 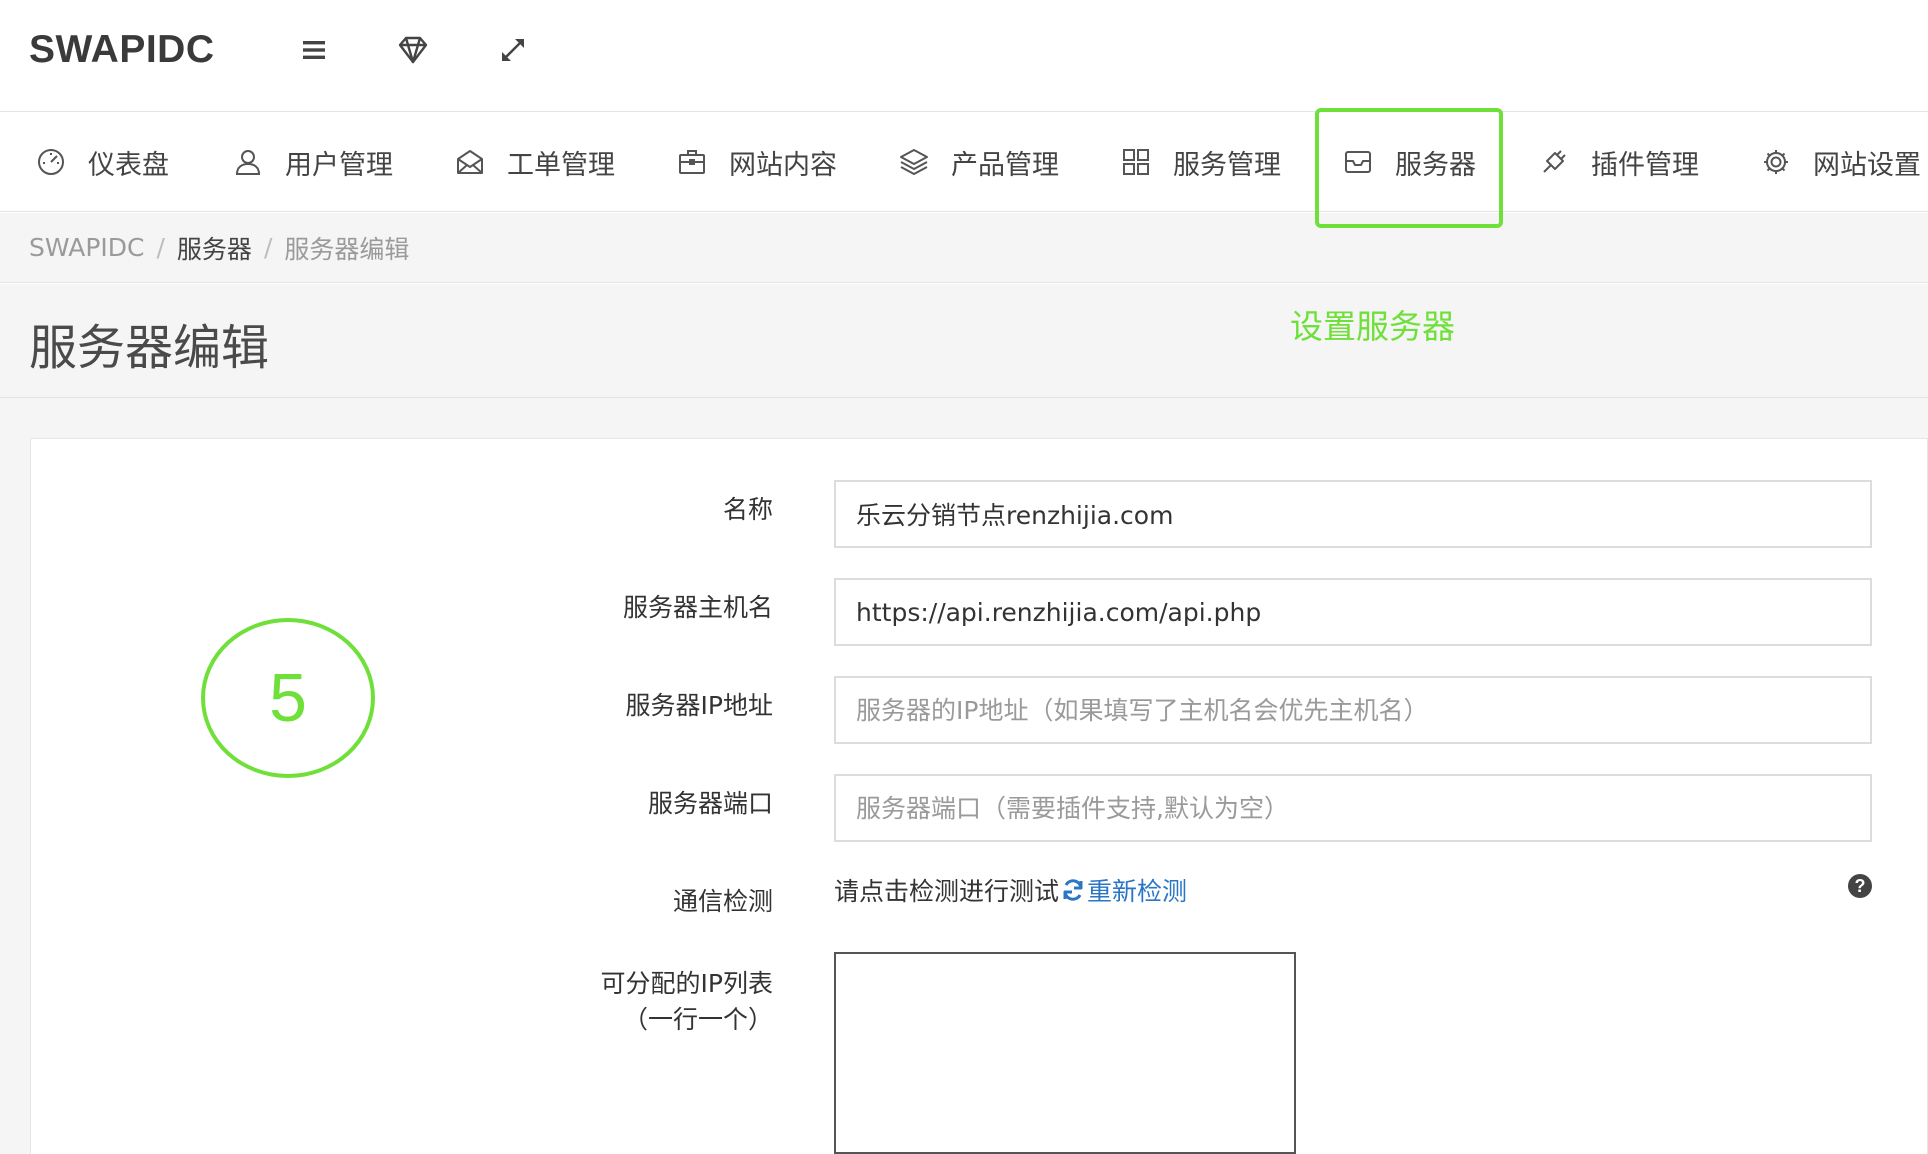 I want to click on nav-item-site-content: 网站内容, so click(x=757, y=162).